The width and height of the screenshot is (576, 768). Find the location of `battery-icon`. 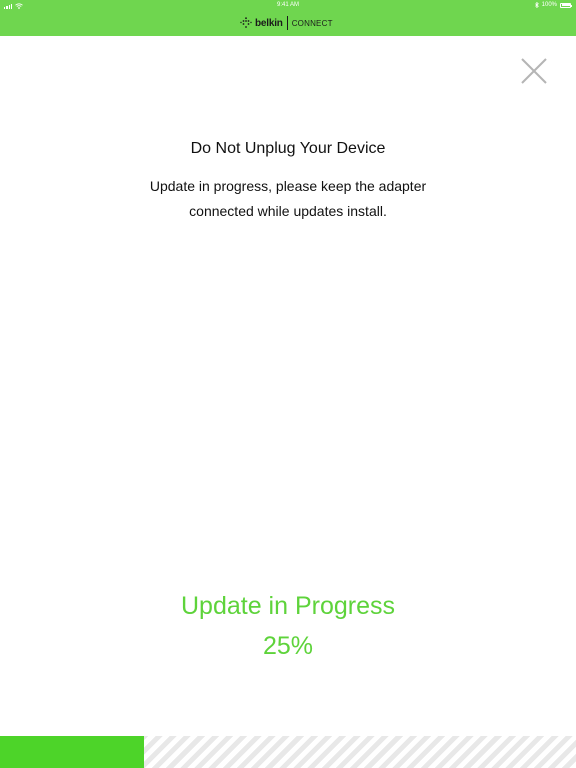

battery-icon is located at coordinates (566, 5).